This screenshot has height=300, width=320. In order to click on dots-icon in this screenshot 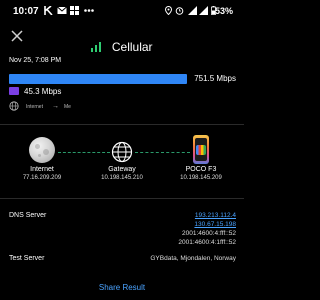, I will do `click(89, 10)`.